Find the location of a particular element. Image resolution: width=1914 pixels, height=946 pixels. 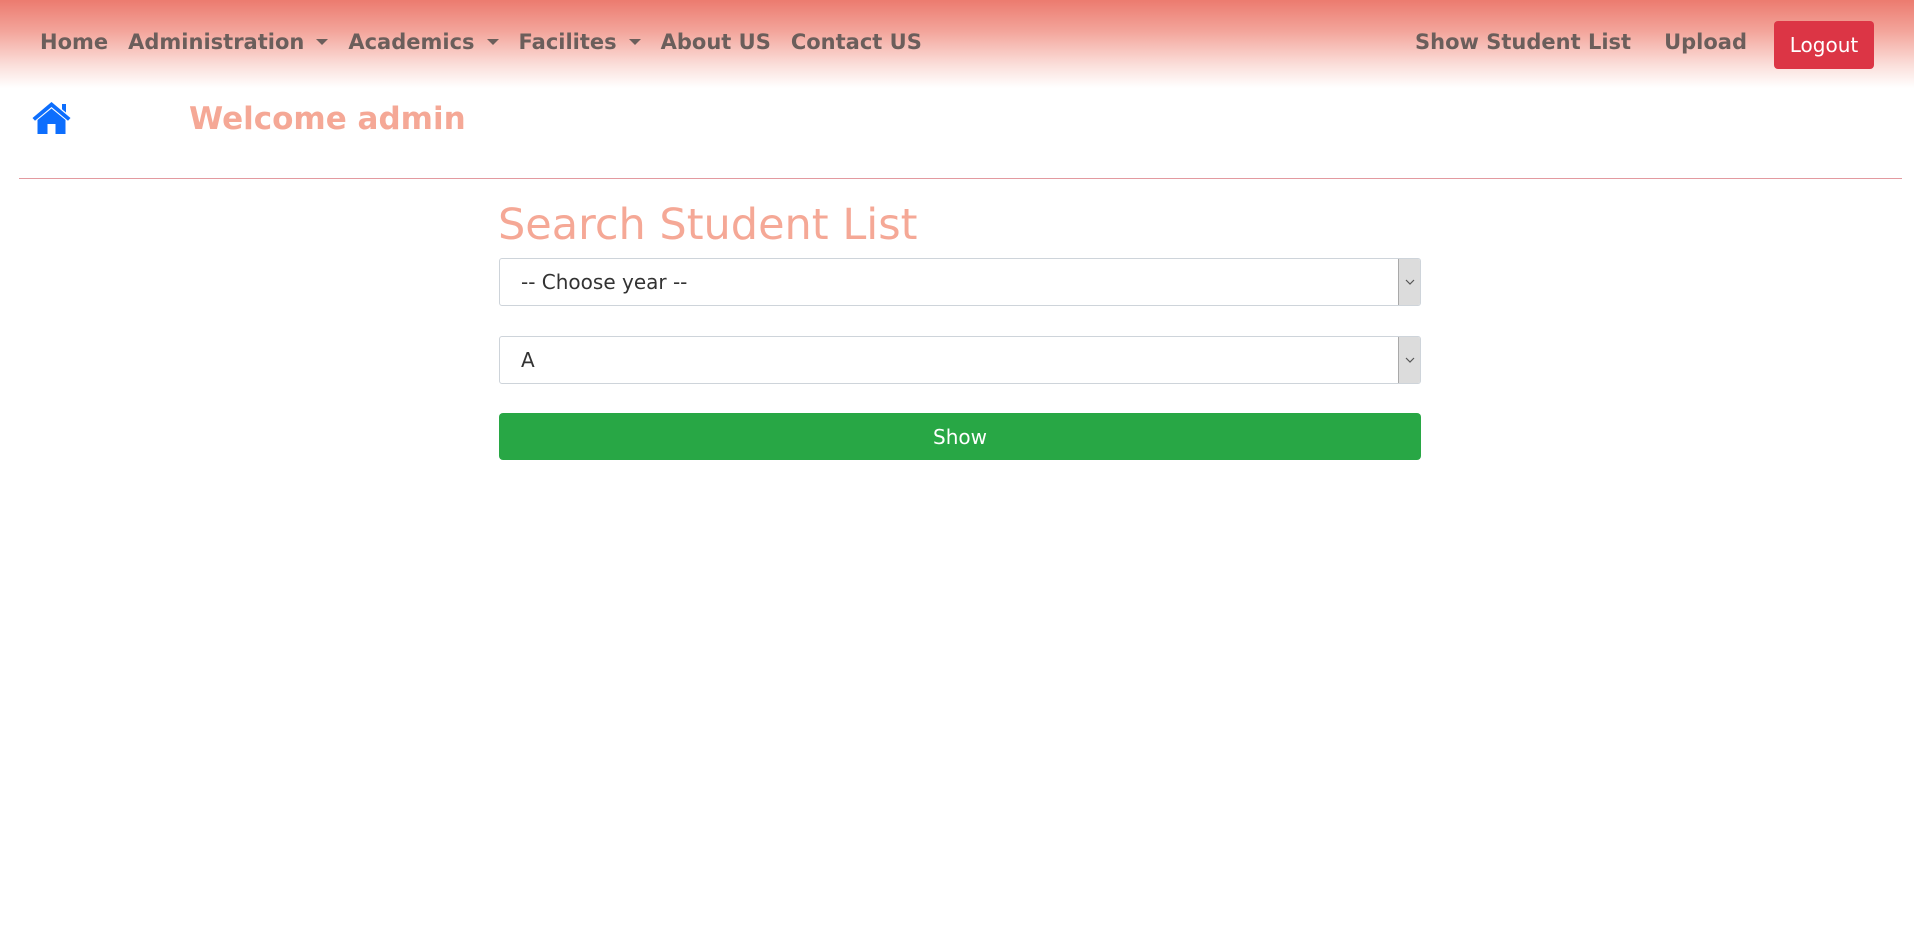

show-student-list-link: Show Student List is located at coordinates (1523, 42).